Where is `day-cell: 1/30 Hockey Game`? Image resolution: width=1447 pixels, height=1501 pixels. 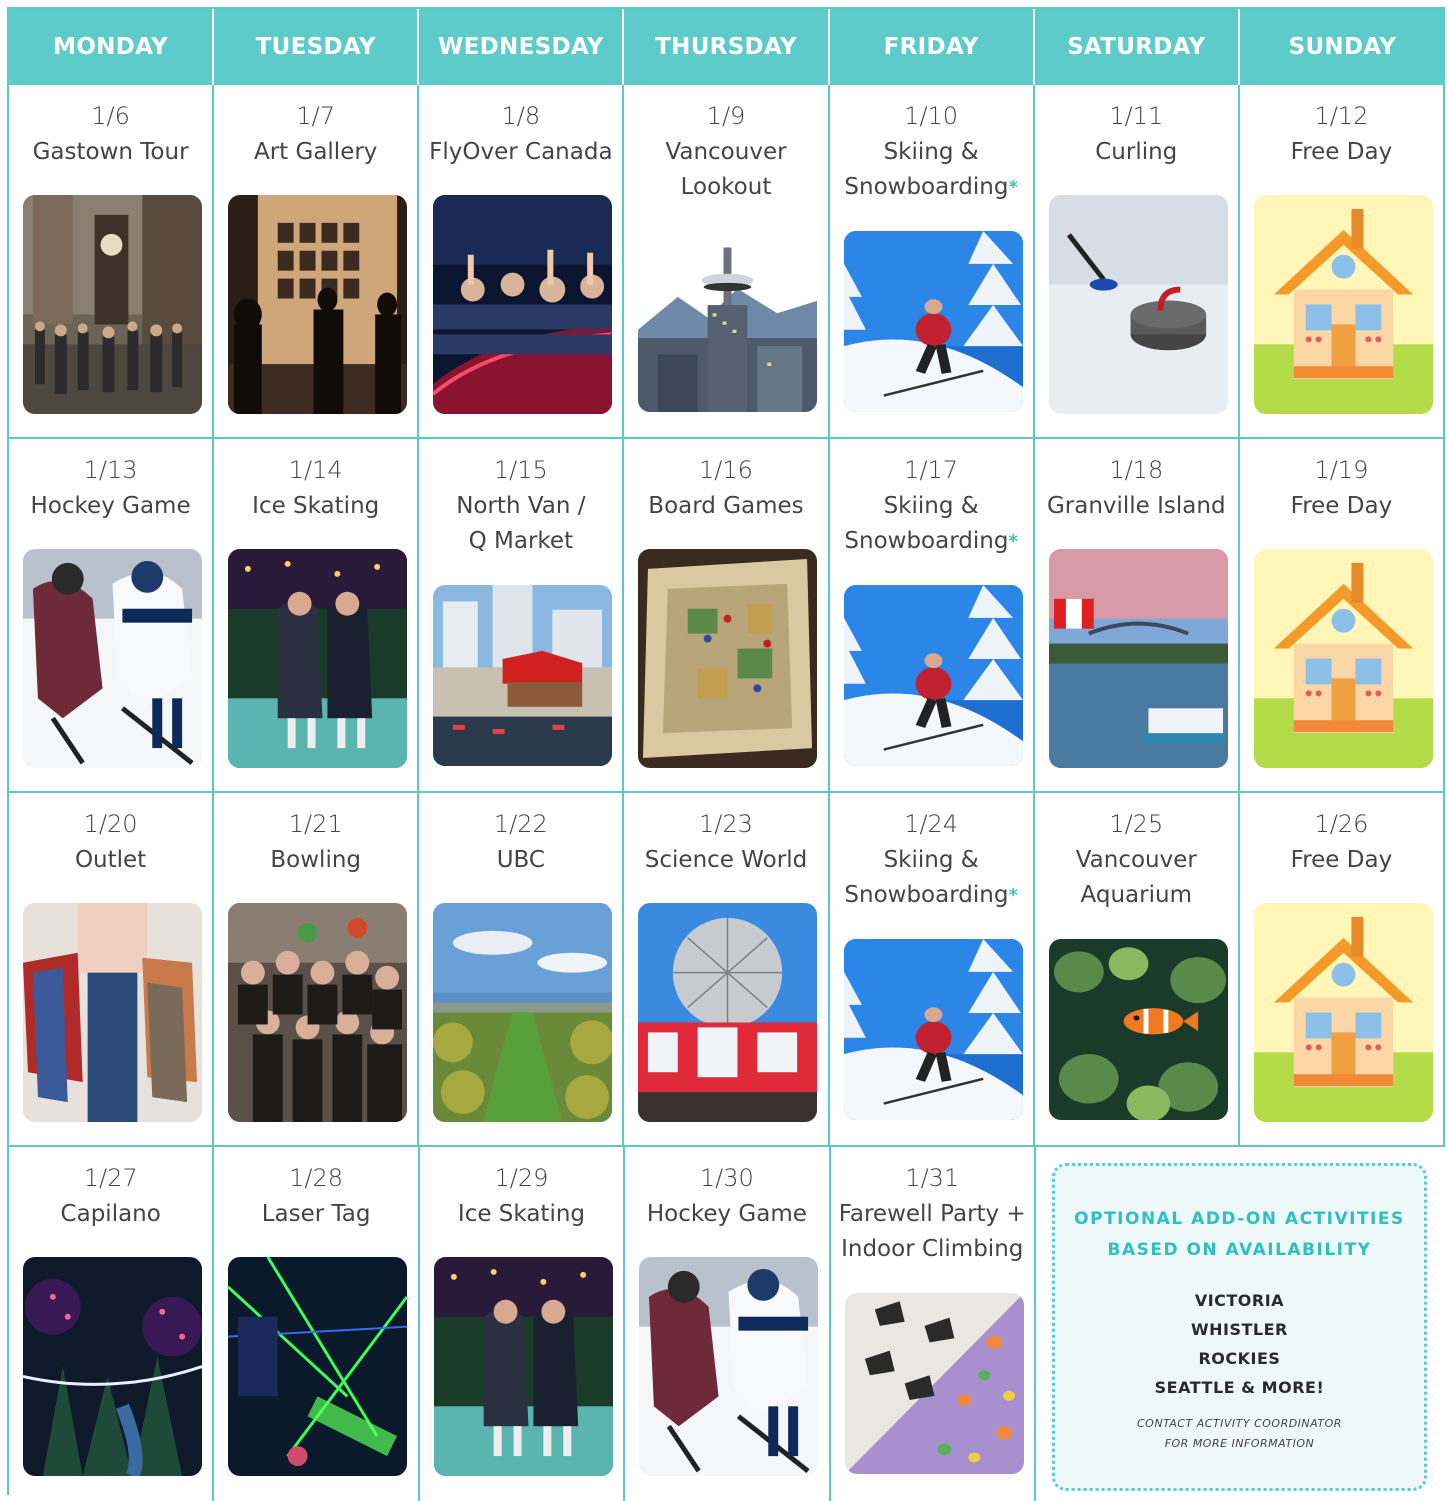
day-cell: 1/30 Hockey Game is located at coordinates (728, 1324).